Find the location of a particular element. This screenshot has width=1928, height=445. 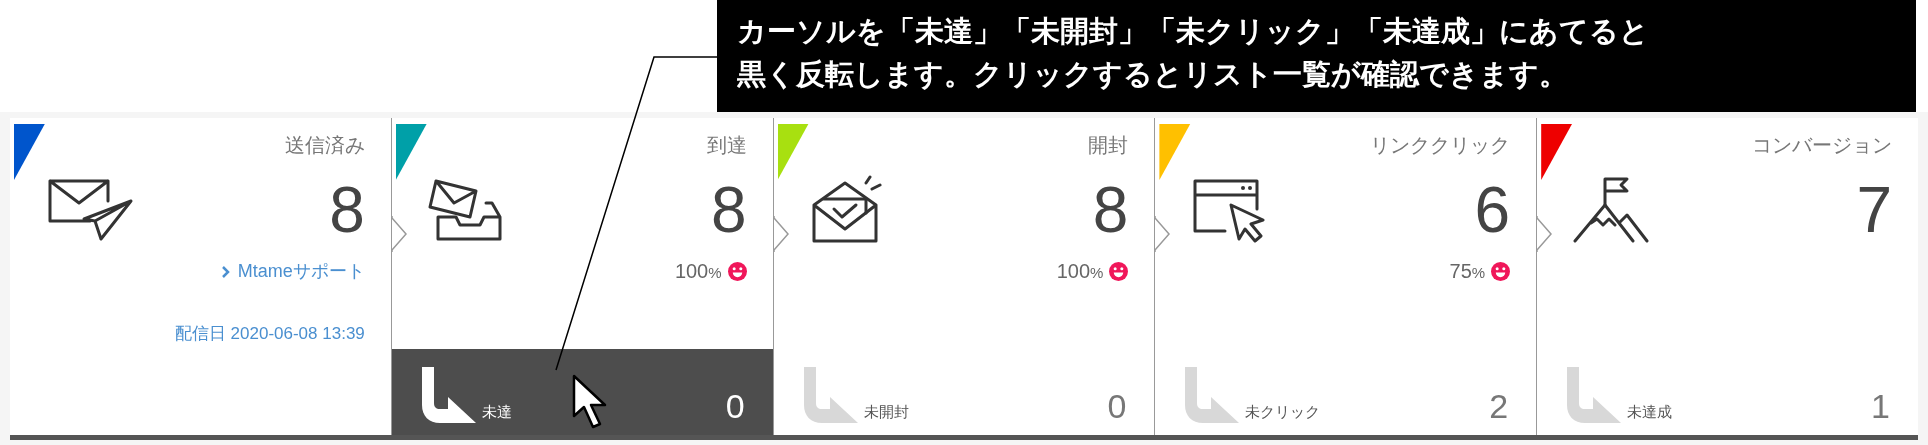

chevron-icon is located at coordinates (225, 271).